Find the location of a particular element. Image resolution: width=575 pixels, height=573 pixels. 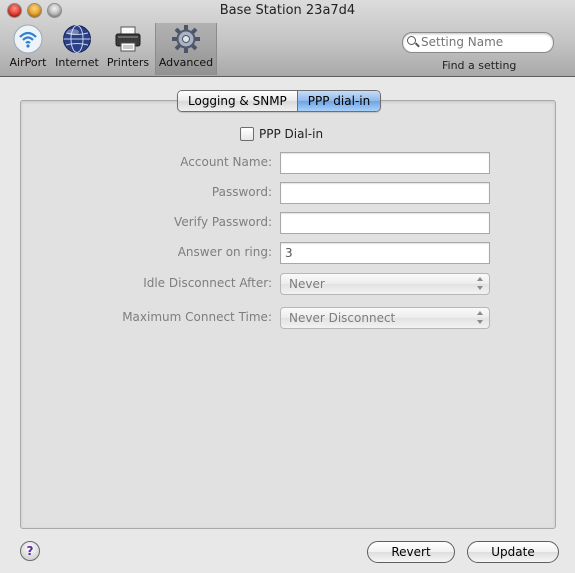

gear-icon is located at coordinates (186, 39).